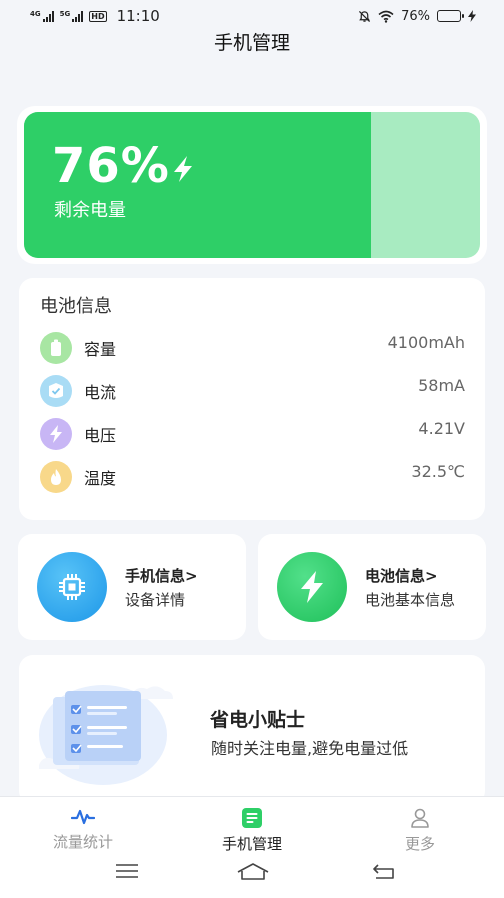 Image resolution: width=504 pixels, height=898 pixels. What do you see at coordinates (161, 575) in the screenshot?
I see `phone-info-title: 手机信息>` at bounding box center [161, 575].